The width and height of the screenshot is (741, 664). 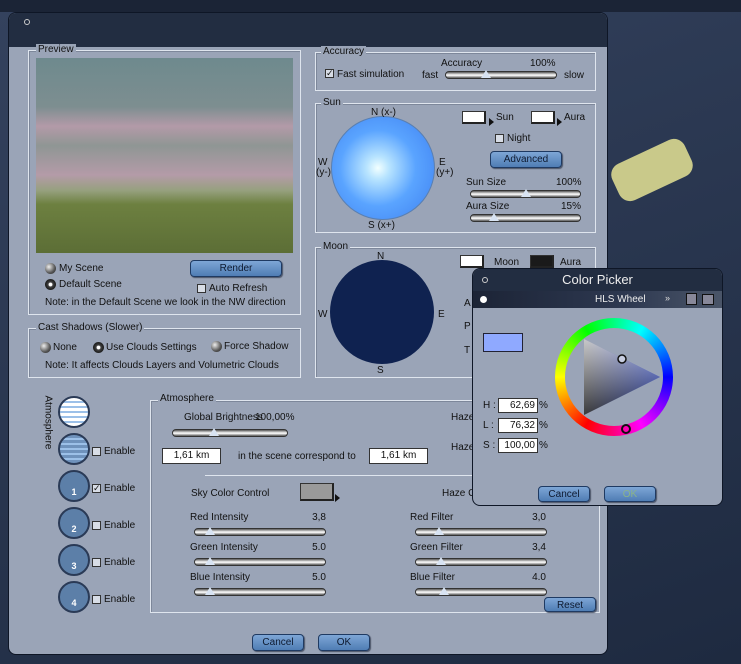 What do you see at coordinates (74, 560) in the screenshot?
I see `cloud-layer-icon: 3` at bounding box center [74, 560].